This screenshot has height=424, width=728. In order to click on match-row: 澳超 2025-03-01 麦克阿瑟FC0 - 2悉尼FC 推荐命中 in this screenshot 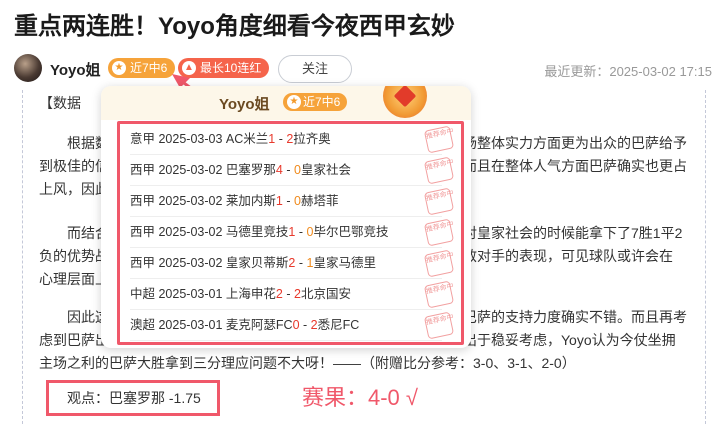, I will do `click(292, 325)`.